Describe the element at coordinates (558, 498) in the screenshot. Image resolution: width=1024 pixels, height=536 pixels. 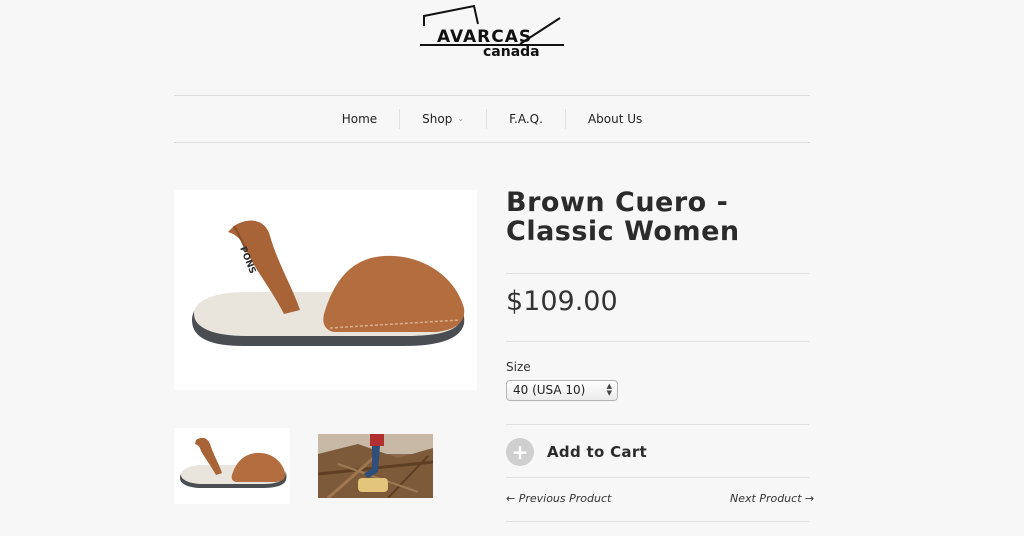
I see `previous-product-link: ← Previous Product` at that location.